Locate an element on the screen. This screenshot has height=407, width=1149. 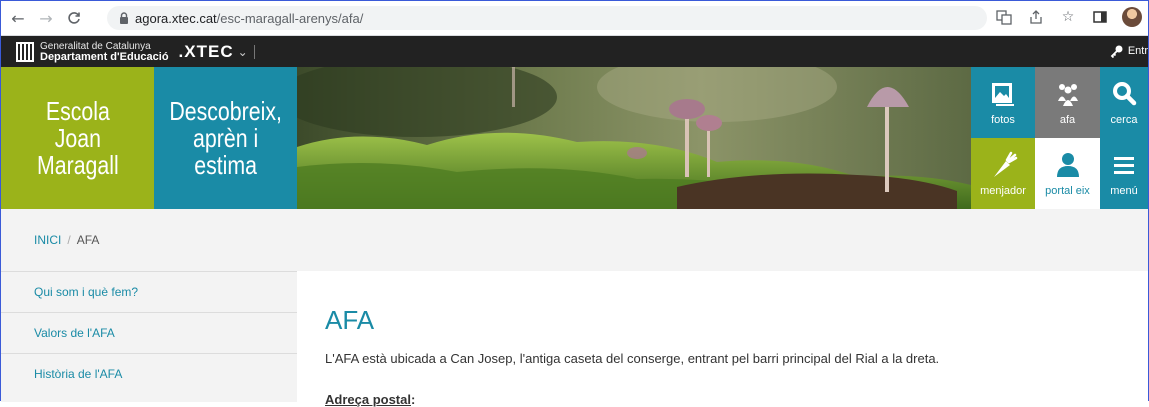
tile-label: menjador is located at coordinates (1003, 191).